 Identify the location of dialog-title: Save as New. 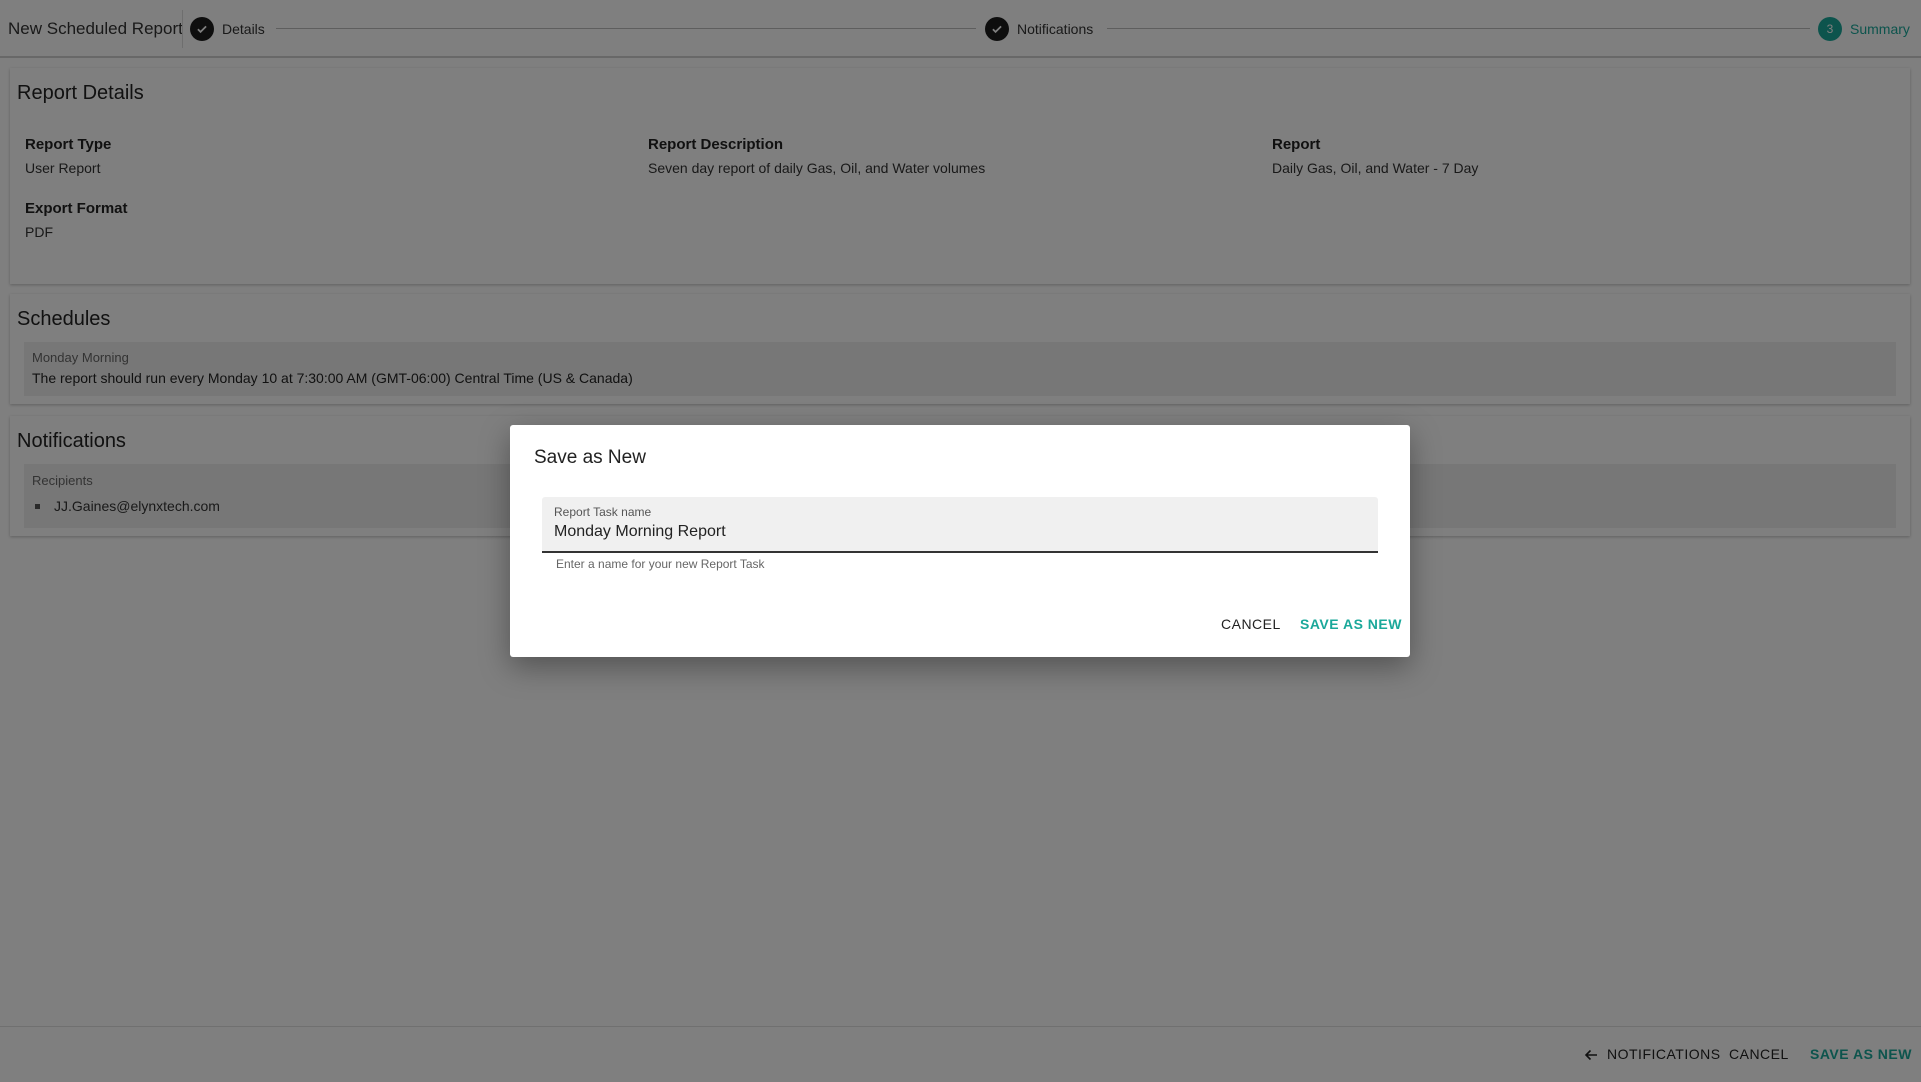
(590, 457).